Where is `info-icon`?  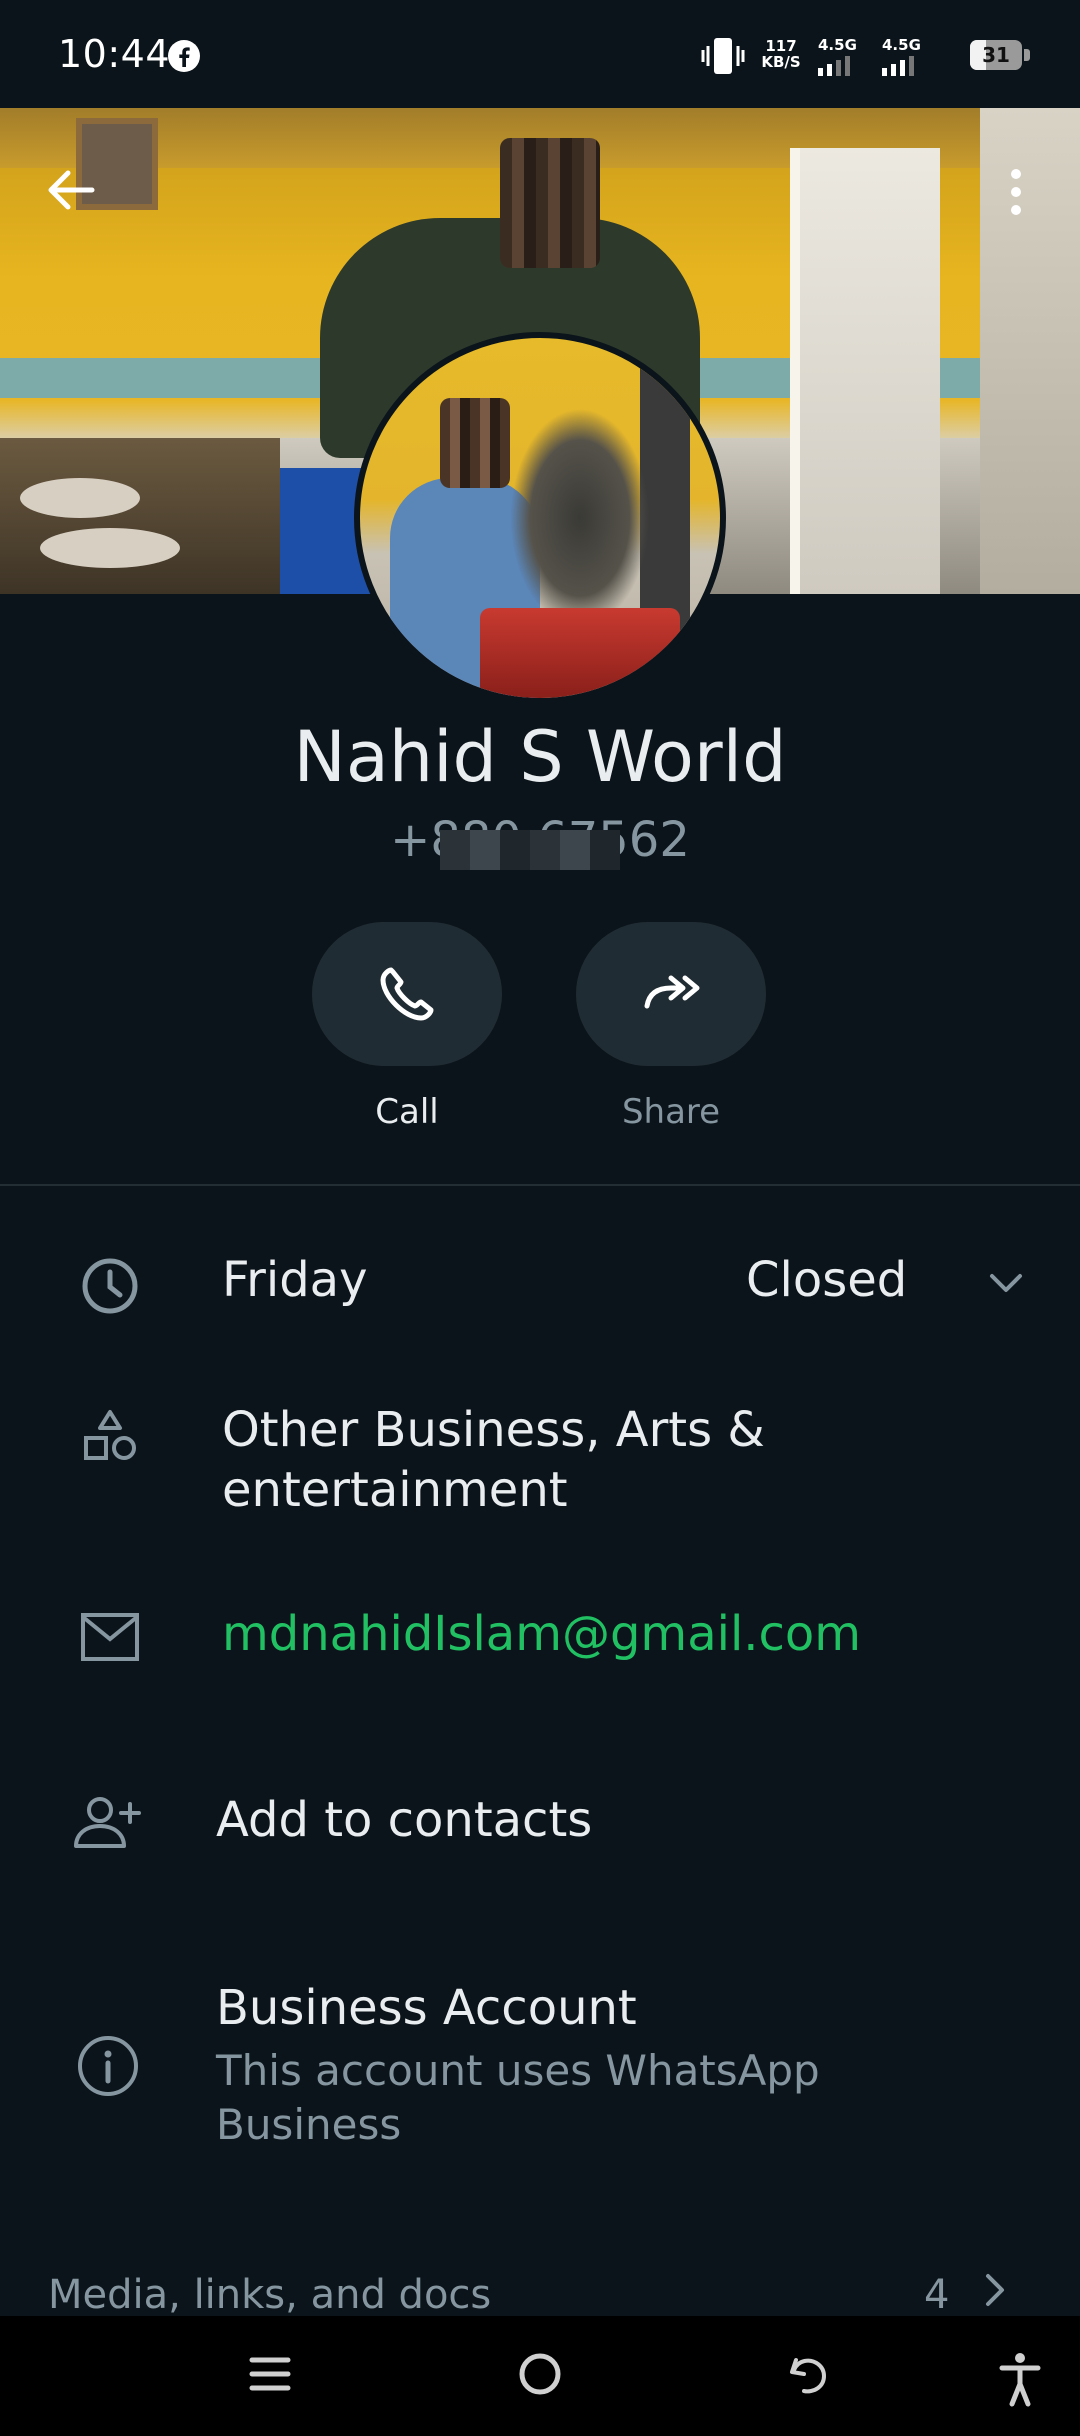 info-icon is located at coordinates (108, 2066).